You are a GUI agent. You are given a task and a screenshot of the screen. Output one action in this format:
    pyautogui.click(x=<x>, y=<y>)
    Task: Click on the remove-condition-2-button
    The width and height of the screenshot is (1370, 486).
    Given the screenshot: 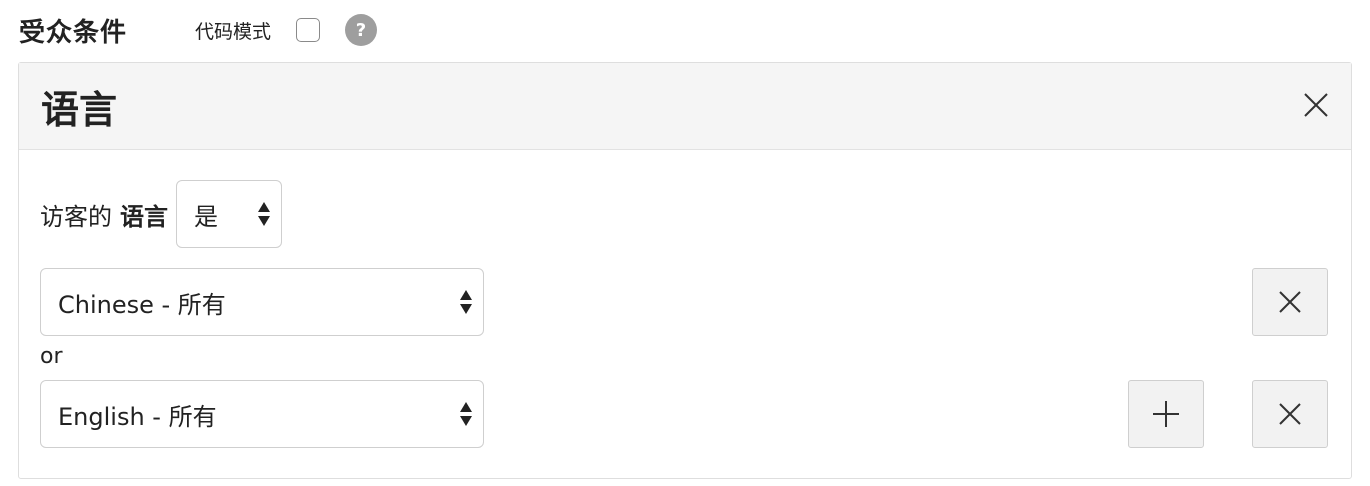 What is the action you would take?
    pyautogui.click(x=1290, y=414)
    